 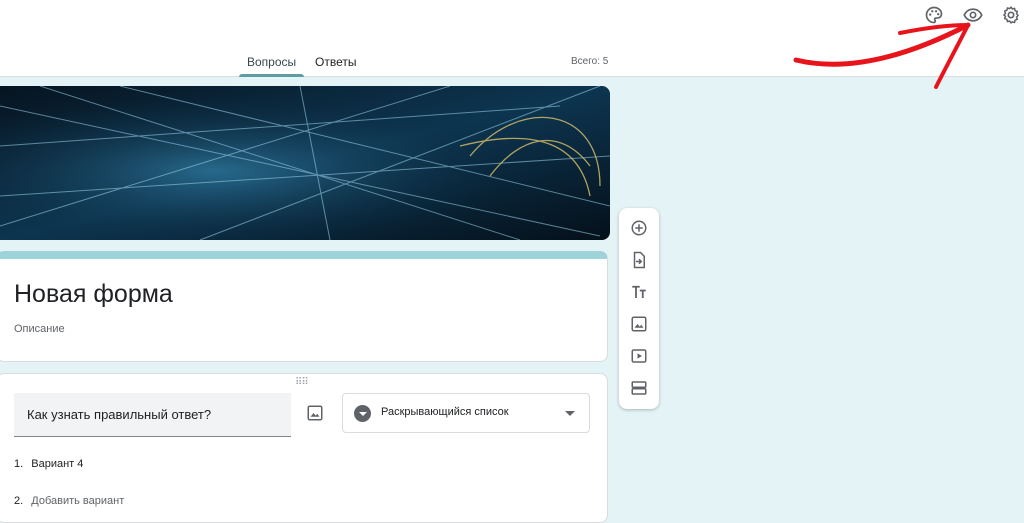 I want to click on annotation-arrow, so click(x=882, y=55).